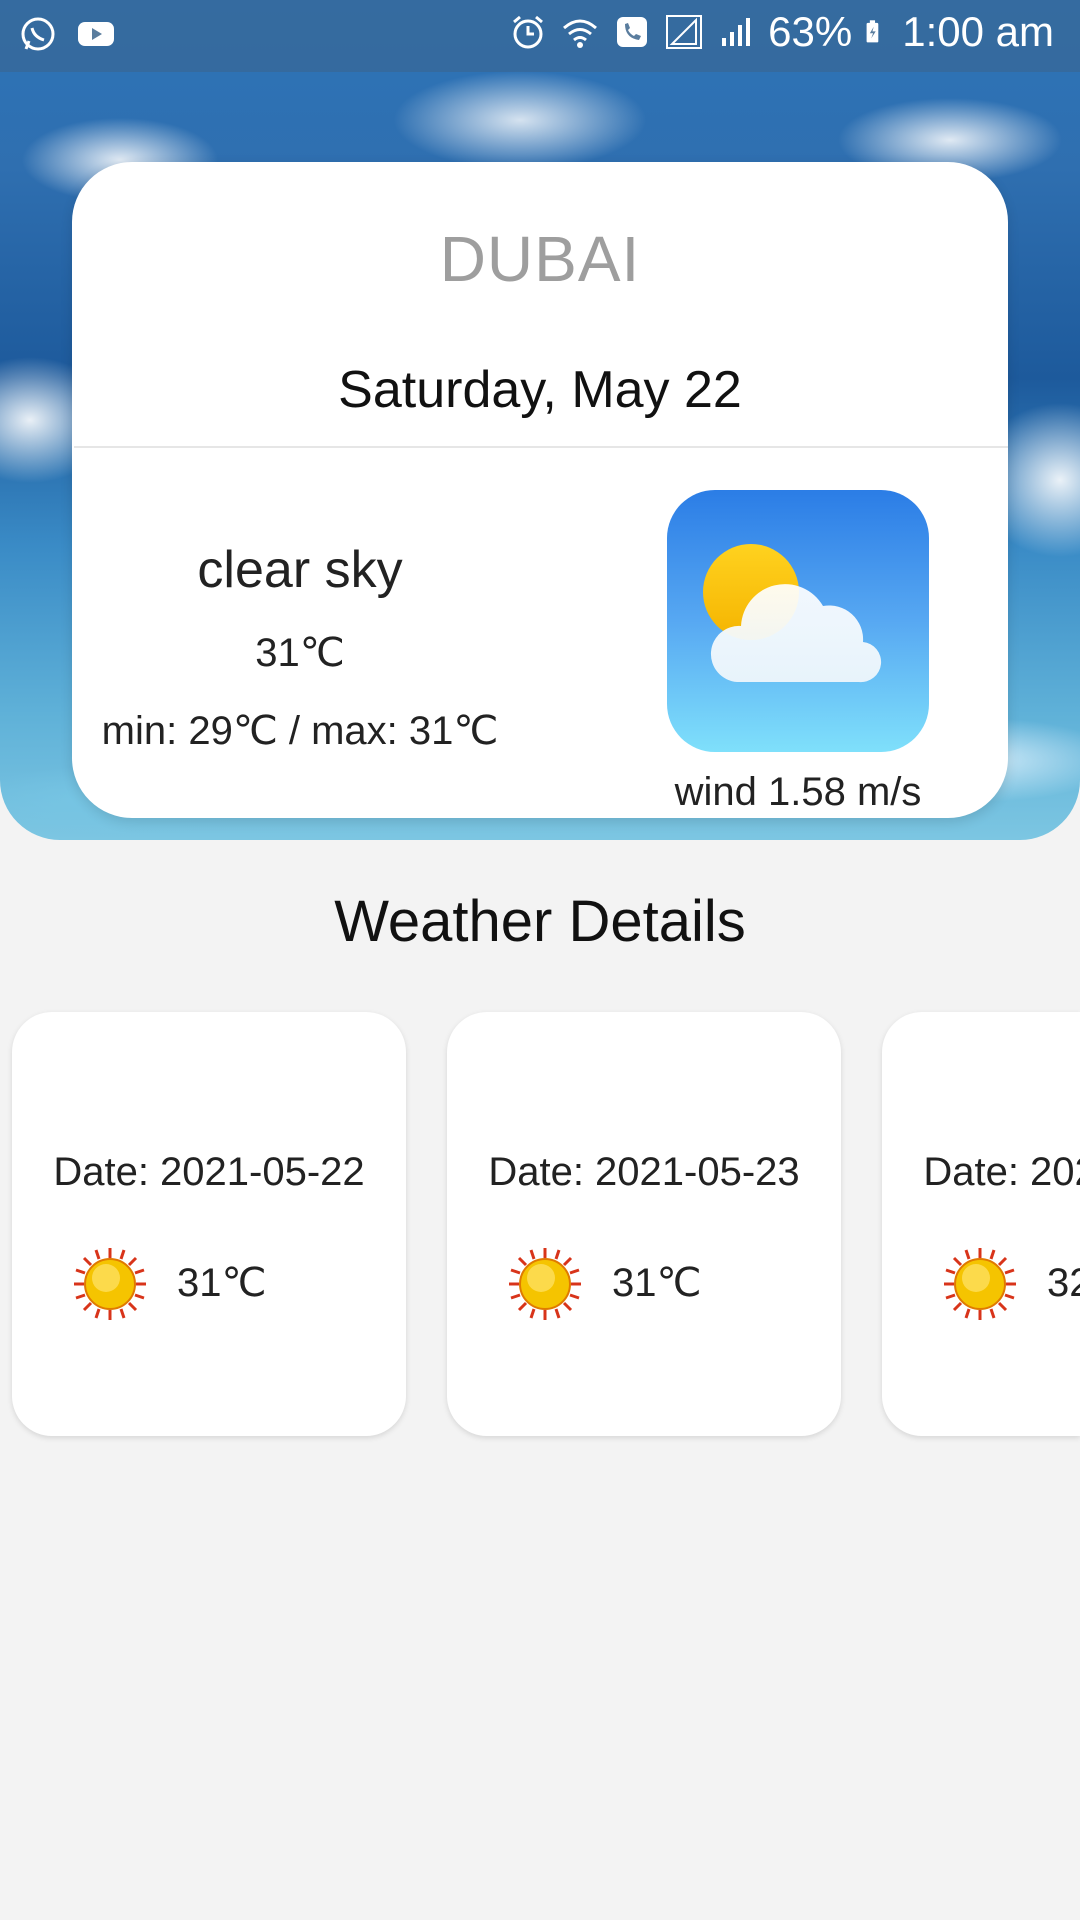 Image resolution: width=1080 pixels, height=1920 pixels. I want to click on forecast-card: Date: 2021-05-22 31℃, so click(209, 1224).